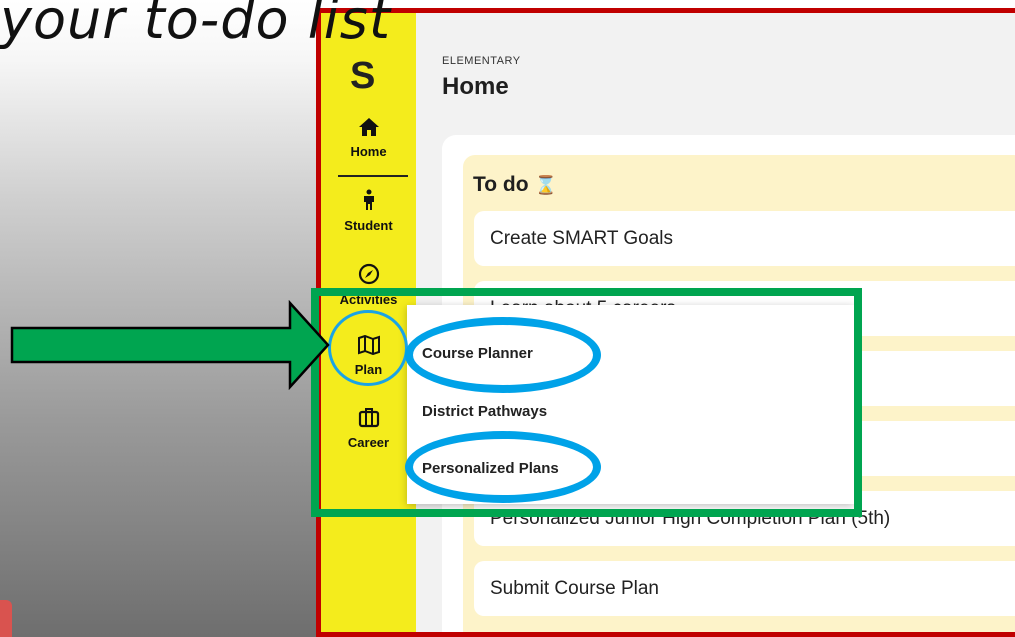 Image resolution: width=1015 pixels, height=637 pixels. Describe the element at coordinates (503, 467) in the screenshot. I see `personalized-plans-highlight` at that location.